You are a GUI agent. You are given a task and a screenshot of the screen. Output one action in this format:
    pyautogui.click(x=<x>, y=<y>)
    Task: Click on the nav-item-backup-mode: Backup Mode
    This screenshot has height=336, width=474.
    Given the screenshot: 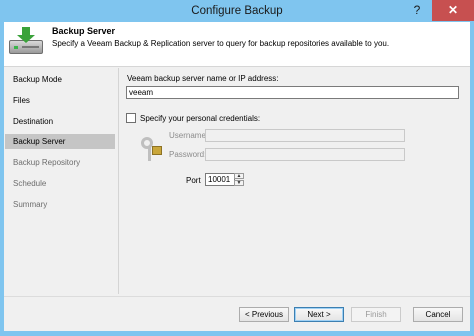 What is the action you would take?
    pyautogui.click(x=37, y=79)
    